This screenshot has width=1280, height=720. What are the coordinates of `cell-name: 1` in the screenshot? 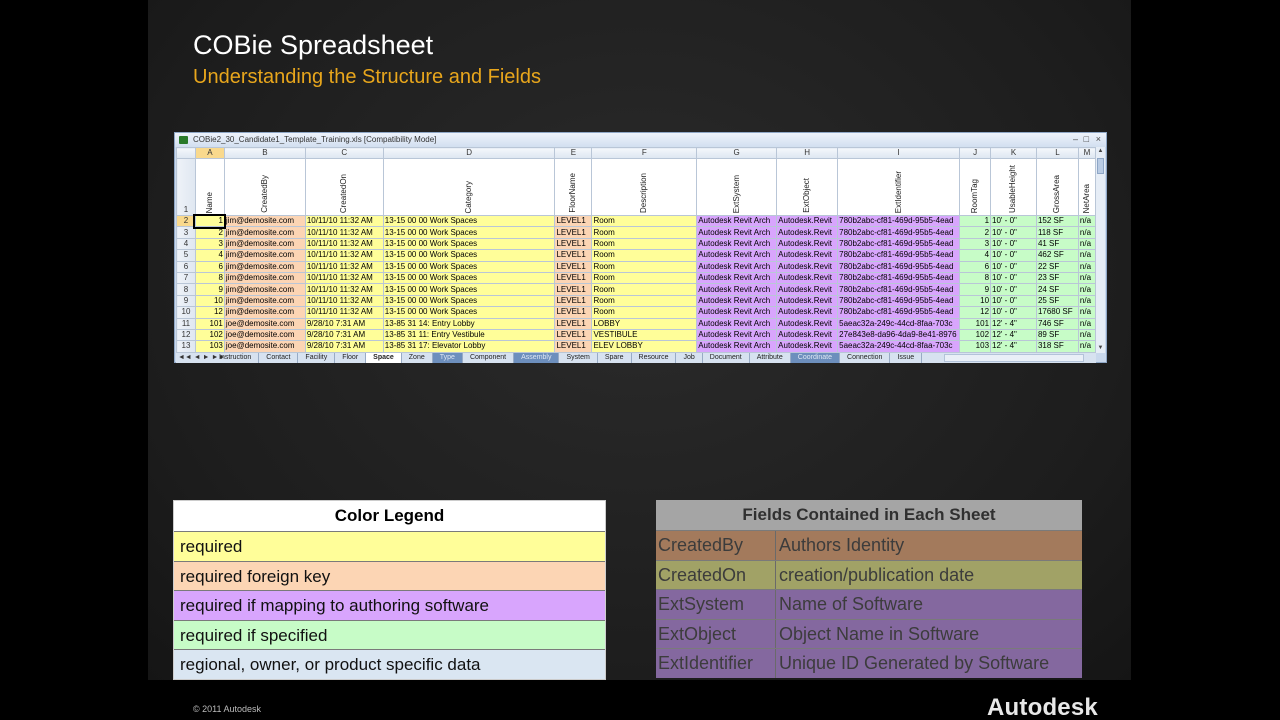 It's located at (210, 221).